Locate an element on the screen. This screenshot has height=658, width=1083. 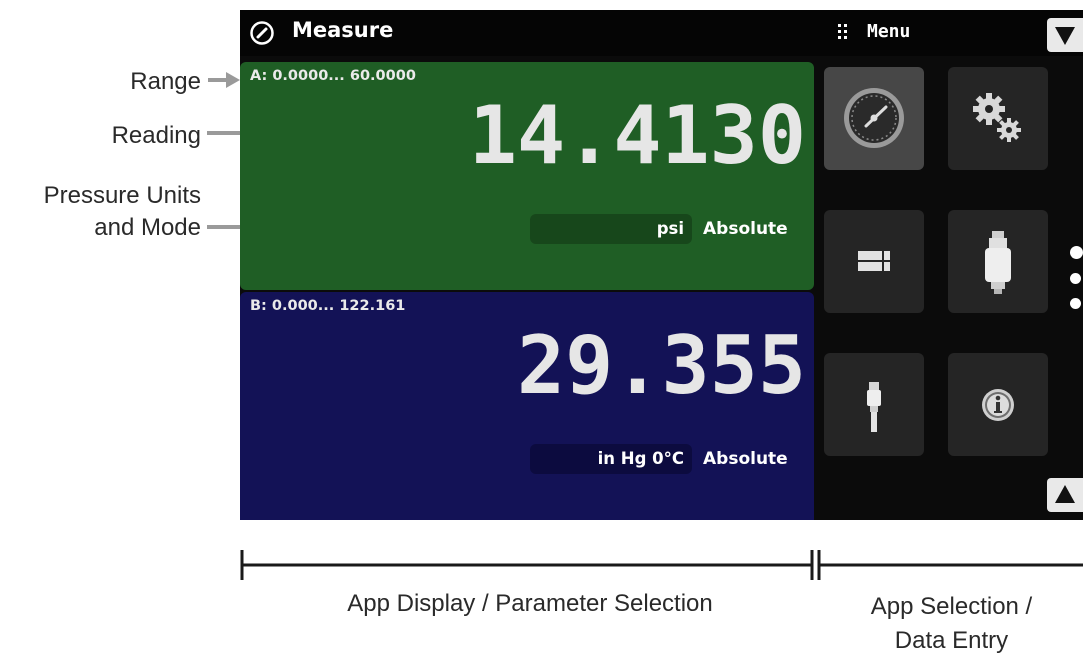
app-tile-info is located at coordinates (998, 404).